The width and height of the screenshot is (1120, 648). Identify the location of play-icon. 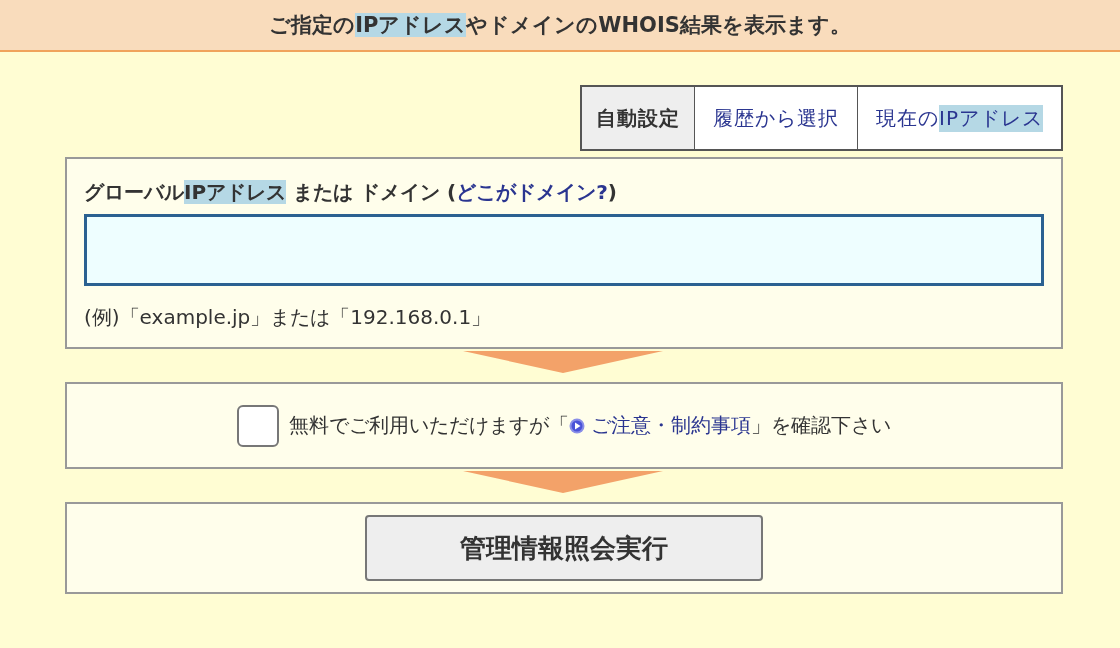
(576, 426).